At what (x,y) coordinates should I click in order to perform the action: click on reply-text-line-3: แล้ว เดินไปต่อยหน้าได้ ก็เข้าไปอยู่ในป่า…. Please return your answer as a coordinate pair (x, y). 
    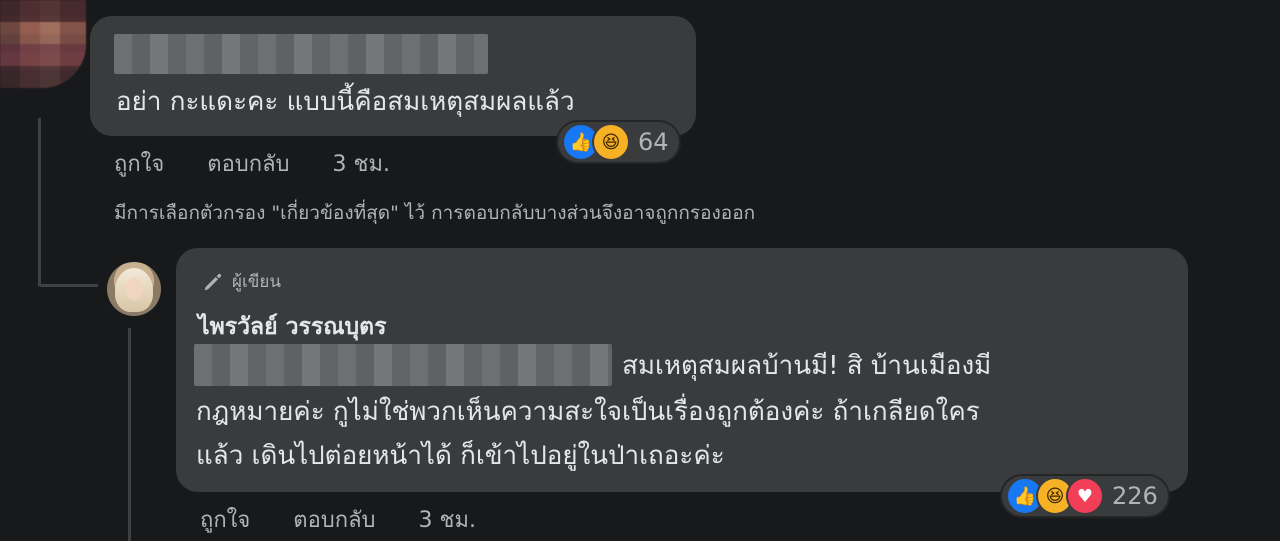
    Looking at the image, I should click on (460, 456).